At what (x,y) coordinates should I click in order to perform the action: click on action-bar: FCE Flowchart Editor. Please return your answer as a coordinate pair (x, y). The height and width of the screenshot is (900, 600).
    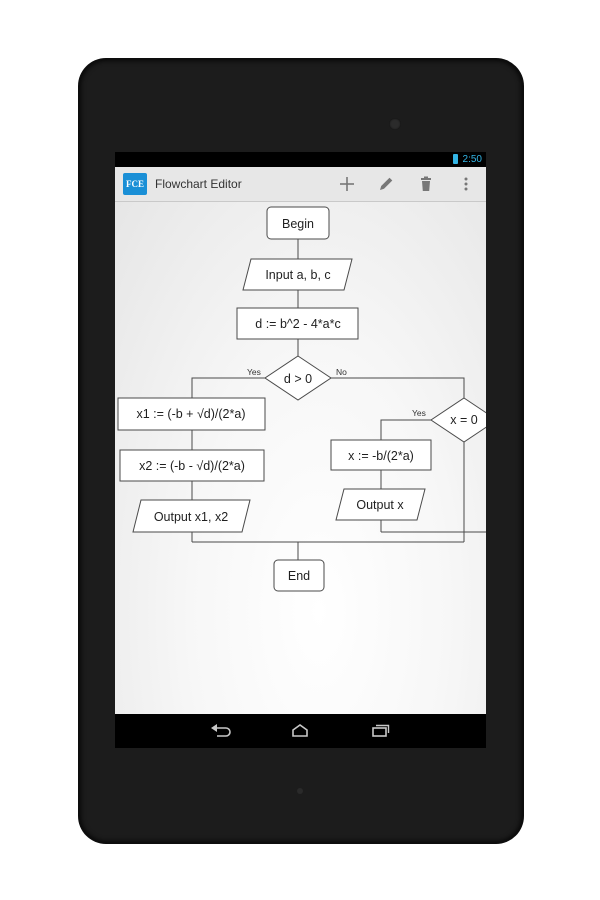
    Looking at the image, I should click on (300, 184).